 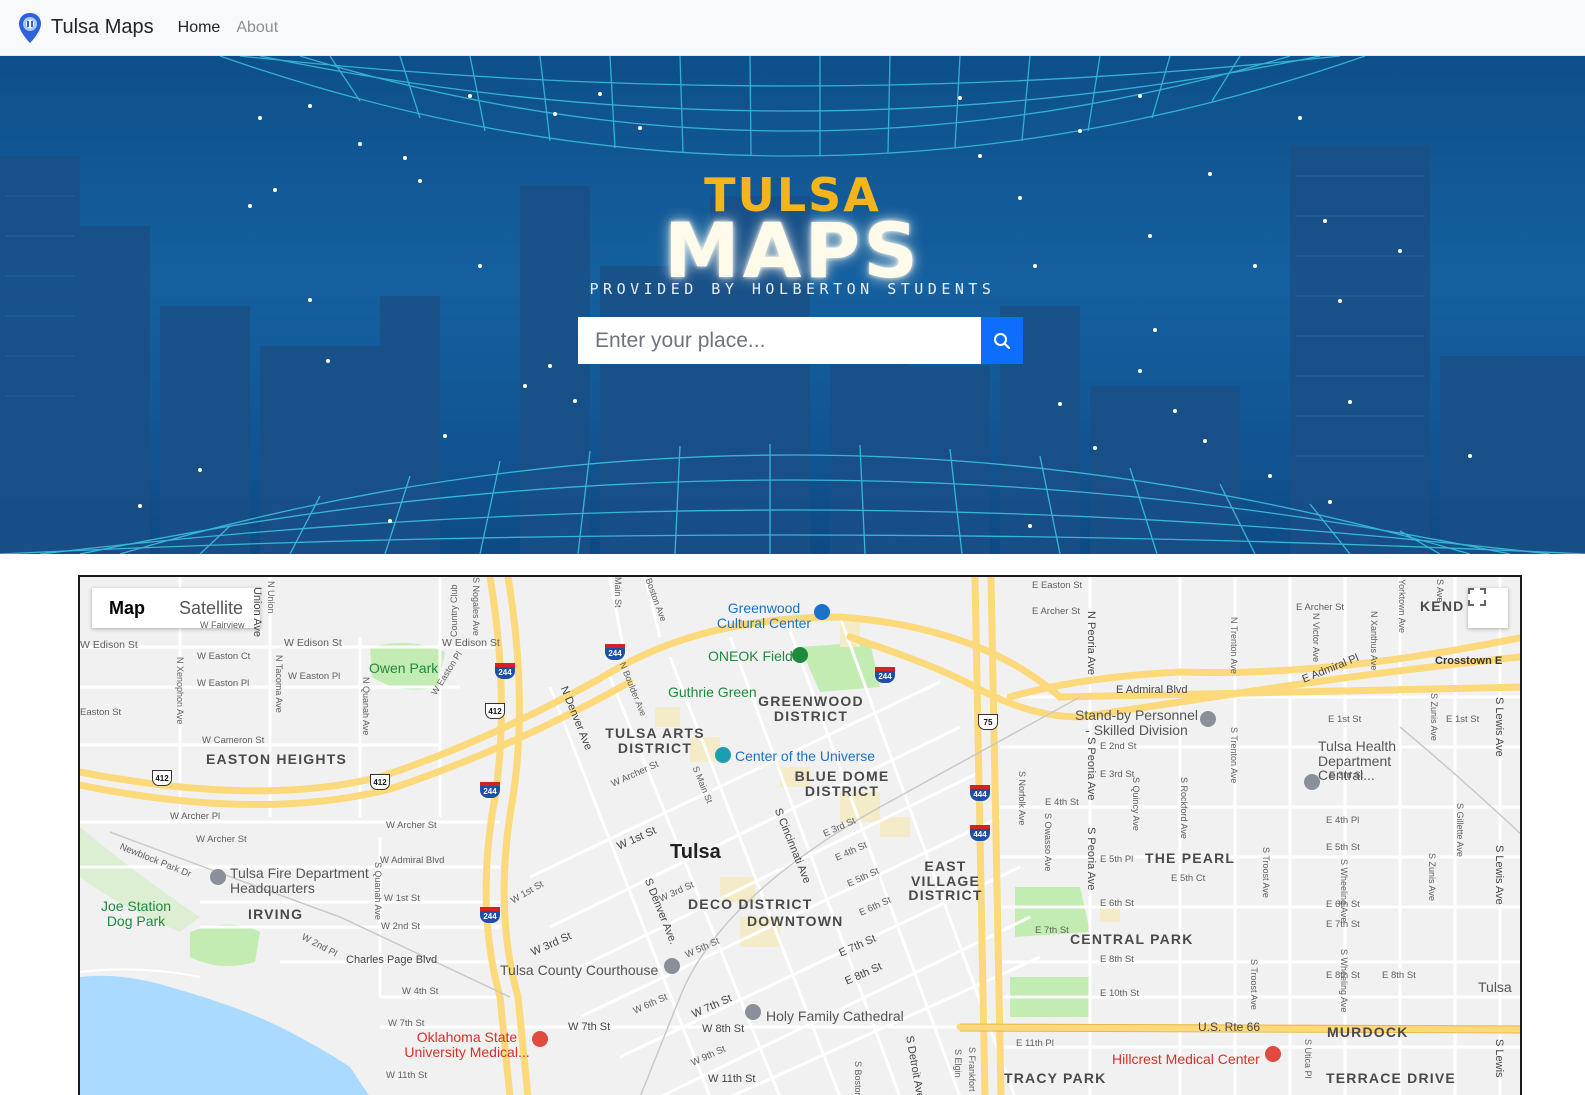 What do you see at coordinates (1234, 645) in the screenshot?
I see `street-label: N Trenton Ave` at bounding box center [1234, 645].